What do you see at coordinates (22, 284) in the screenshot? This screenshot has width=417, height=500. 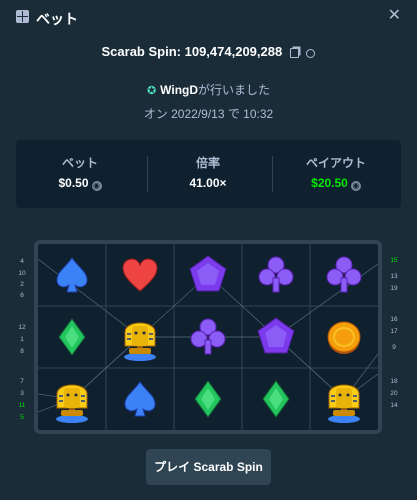 I see `payline-number: 2` at bounding box center [22, 284].